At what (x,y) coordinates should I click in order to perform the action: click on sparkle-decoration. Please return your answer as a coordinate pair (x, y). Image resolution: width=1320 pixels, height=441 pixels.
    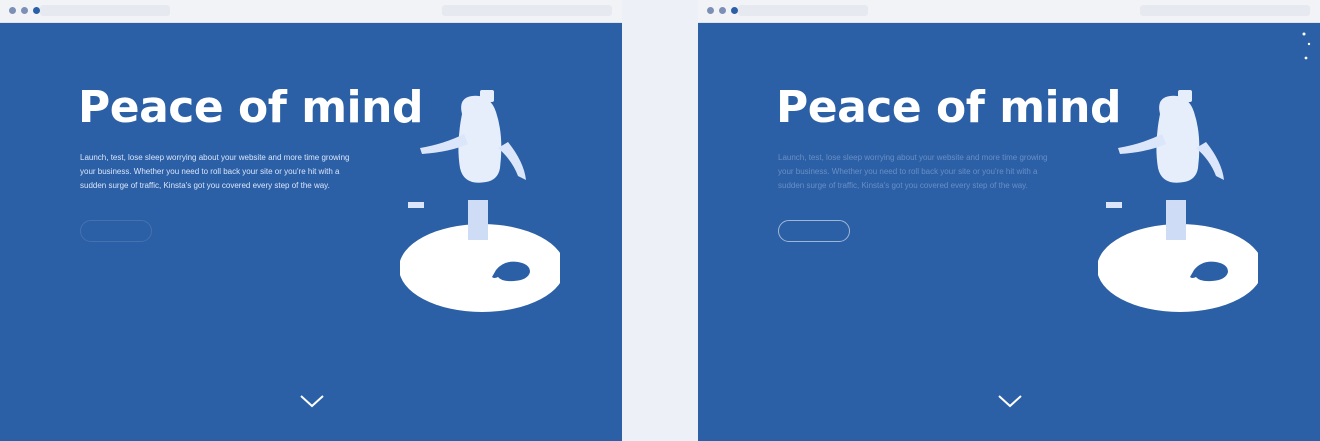
    Looking at the image, I should click on (1306, 46).